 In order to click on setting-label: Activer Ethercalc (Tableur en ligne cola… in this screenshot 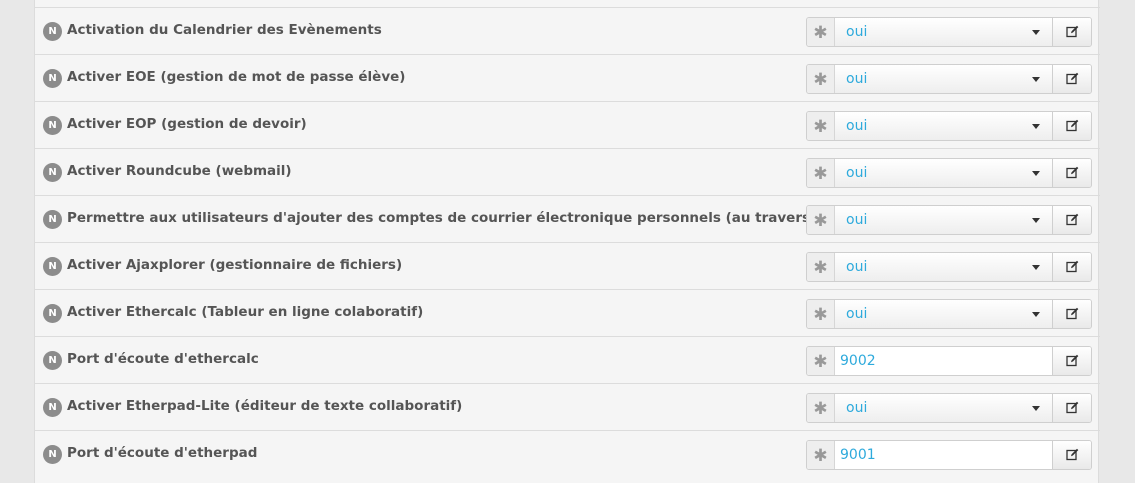, I will do `click(245, 312)`.